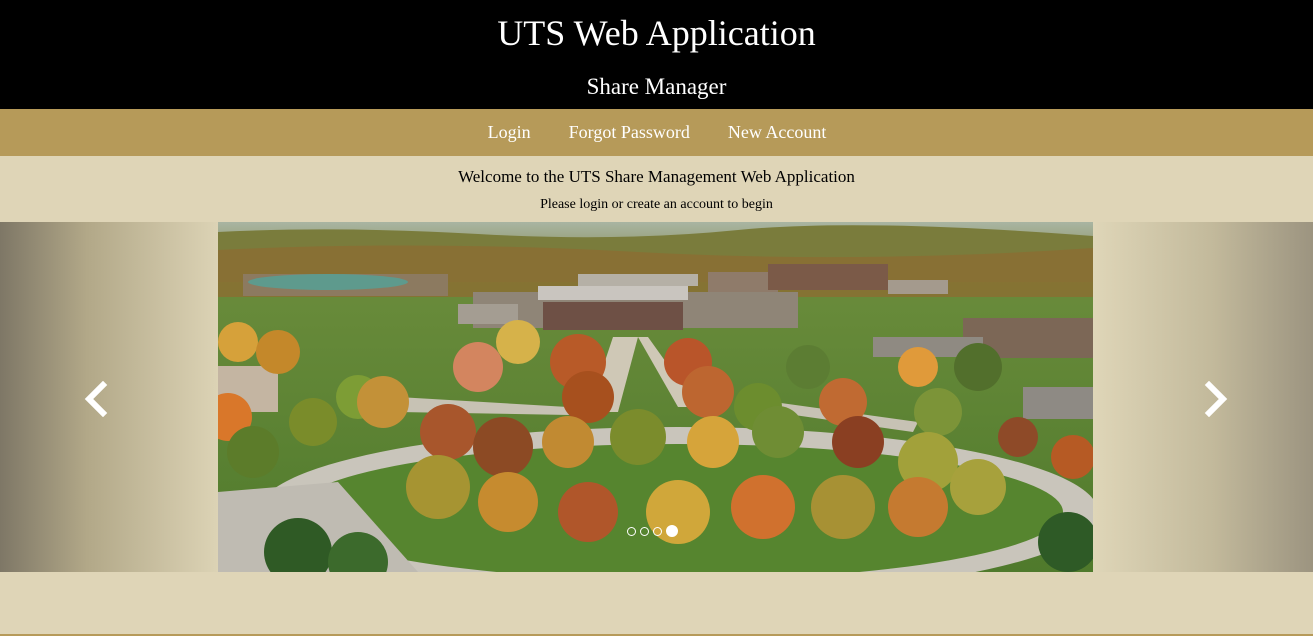 The height and width of the screenshot is (636, 1316). What do you see at coordinates (776, 132) in the screenshot?
I see `nav-new-account-link: New Account` at bounding box center [776, 132].